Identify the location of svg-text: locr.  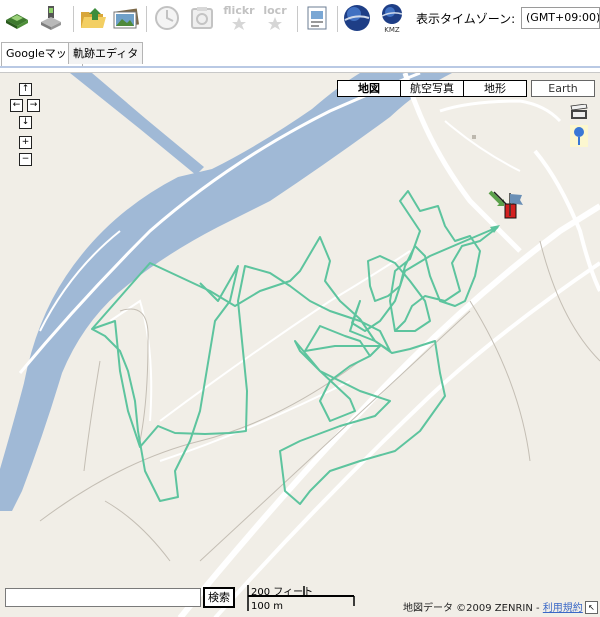
(275, 10).